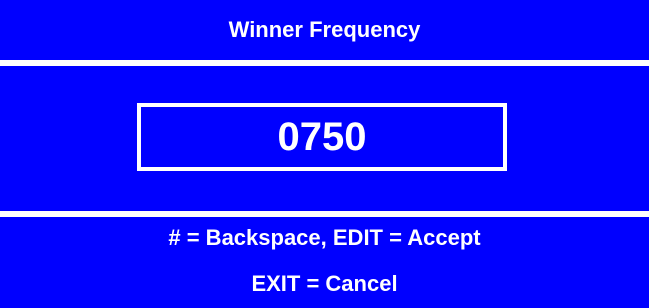  I want to click on instruction-cancel: EXIT = Cancel, so click(324, 283).